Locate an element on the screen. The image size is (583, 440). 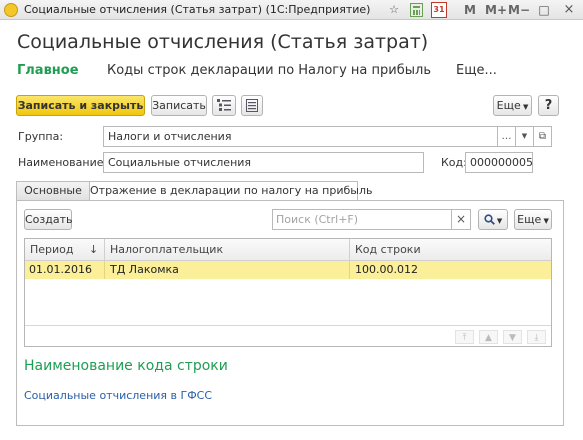
save-button: Записать is located at coordinates (179, 105).